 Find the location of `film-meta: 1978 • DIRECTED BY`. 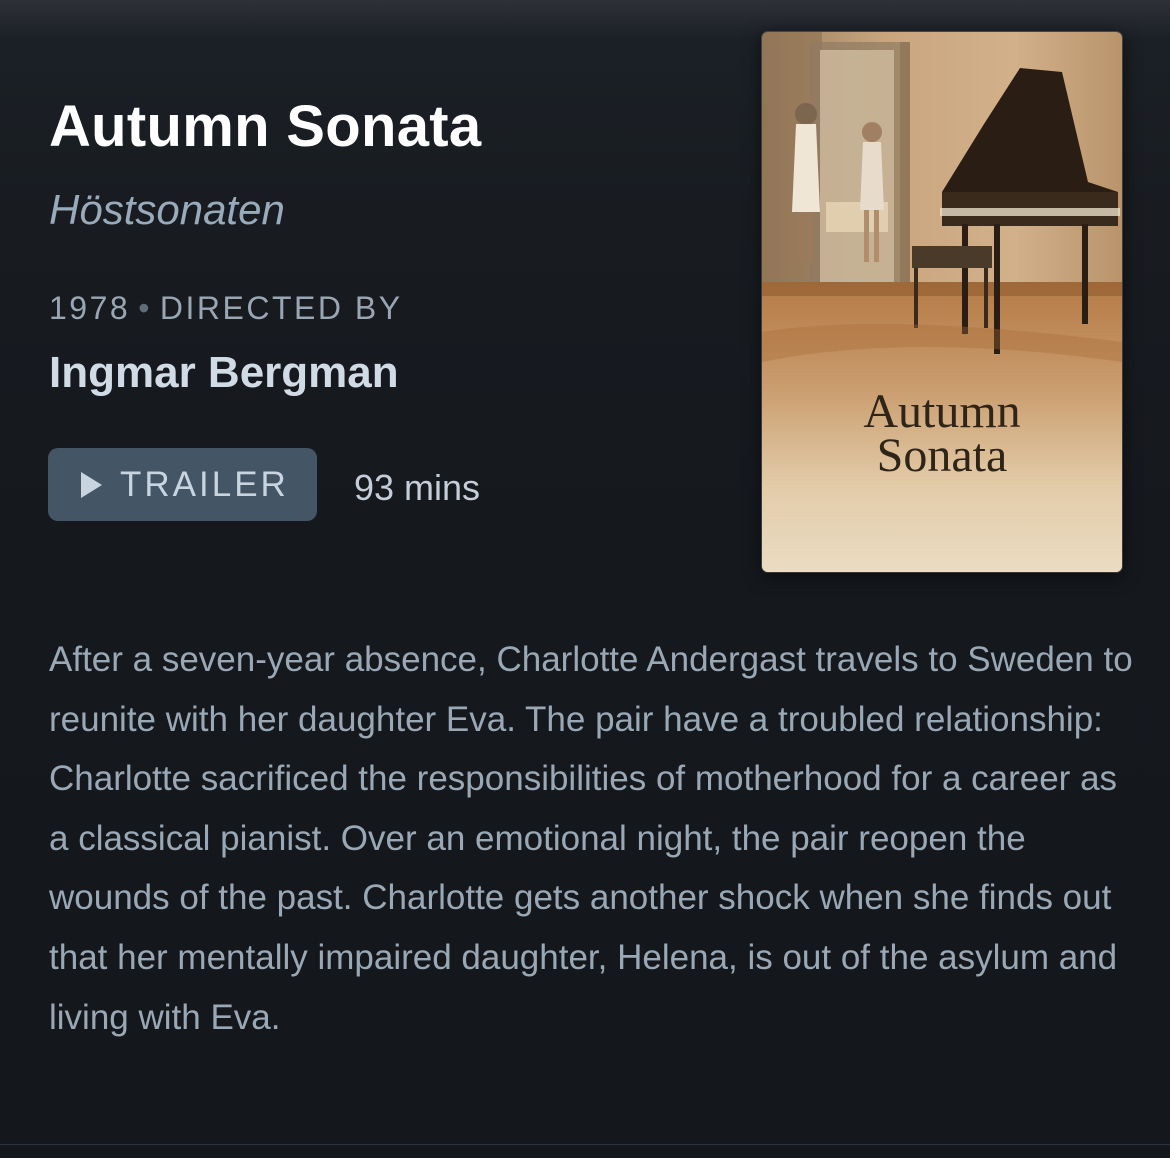

film-meta: 1978 • DIRECTED BY is located at coordinates (226, 308).